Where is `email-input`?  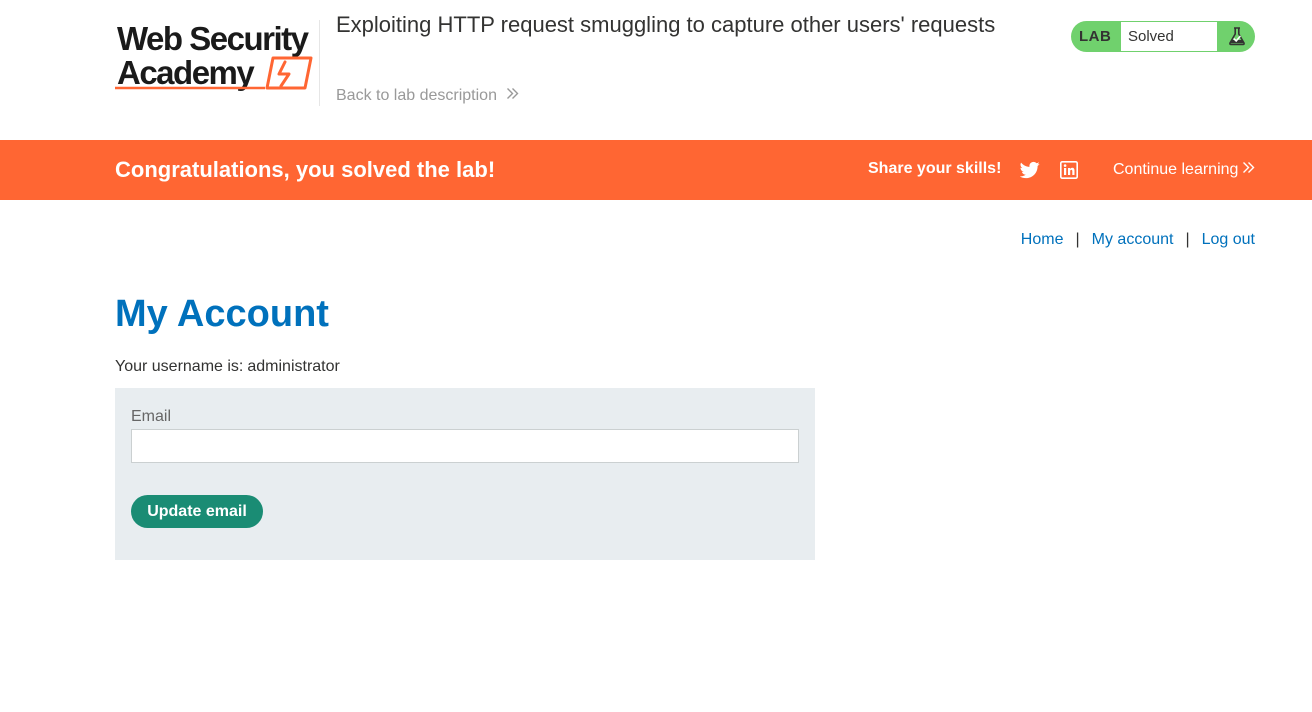
email-input is located at coordinates (465, 446).